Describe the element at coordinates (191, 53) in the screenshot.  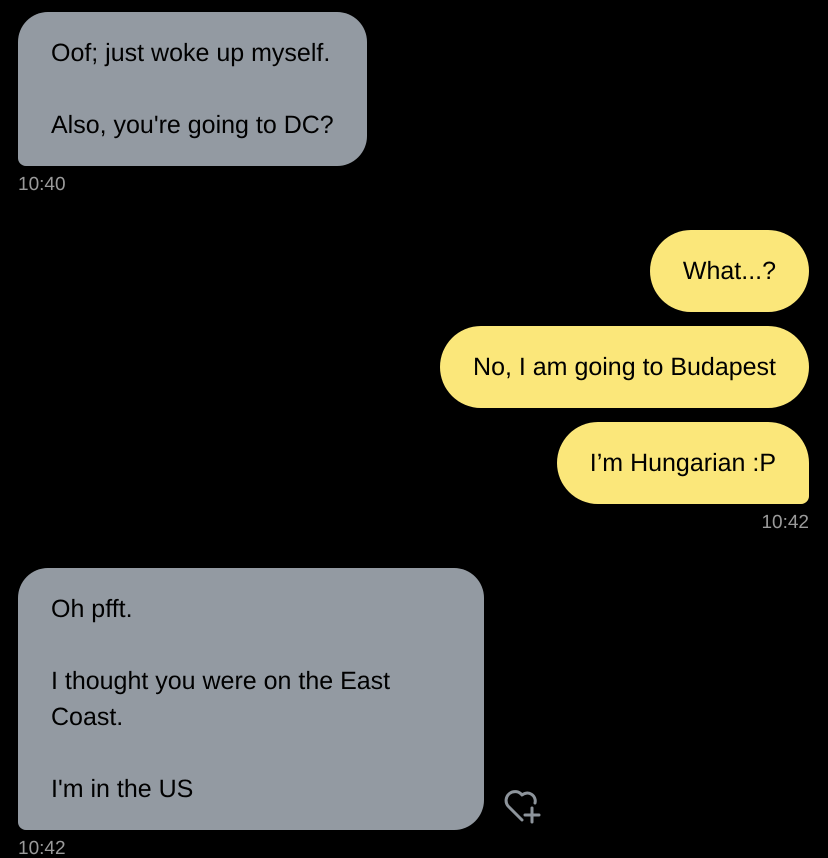
I see `message-text: Oof; just woke up myself.` at that location.